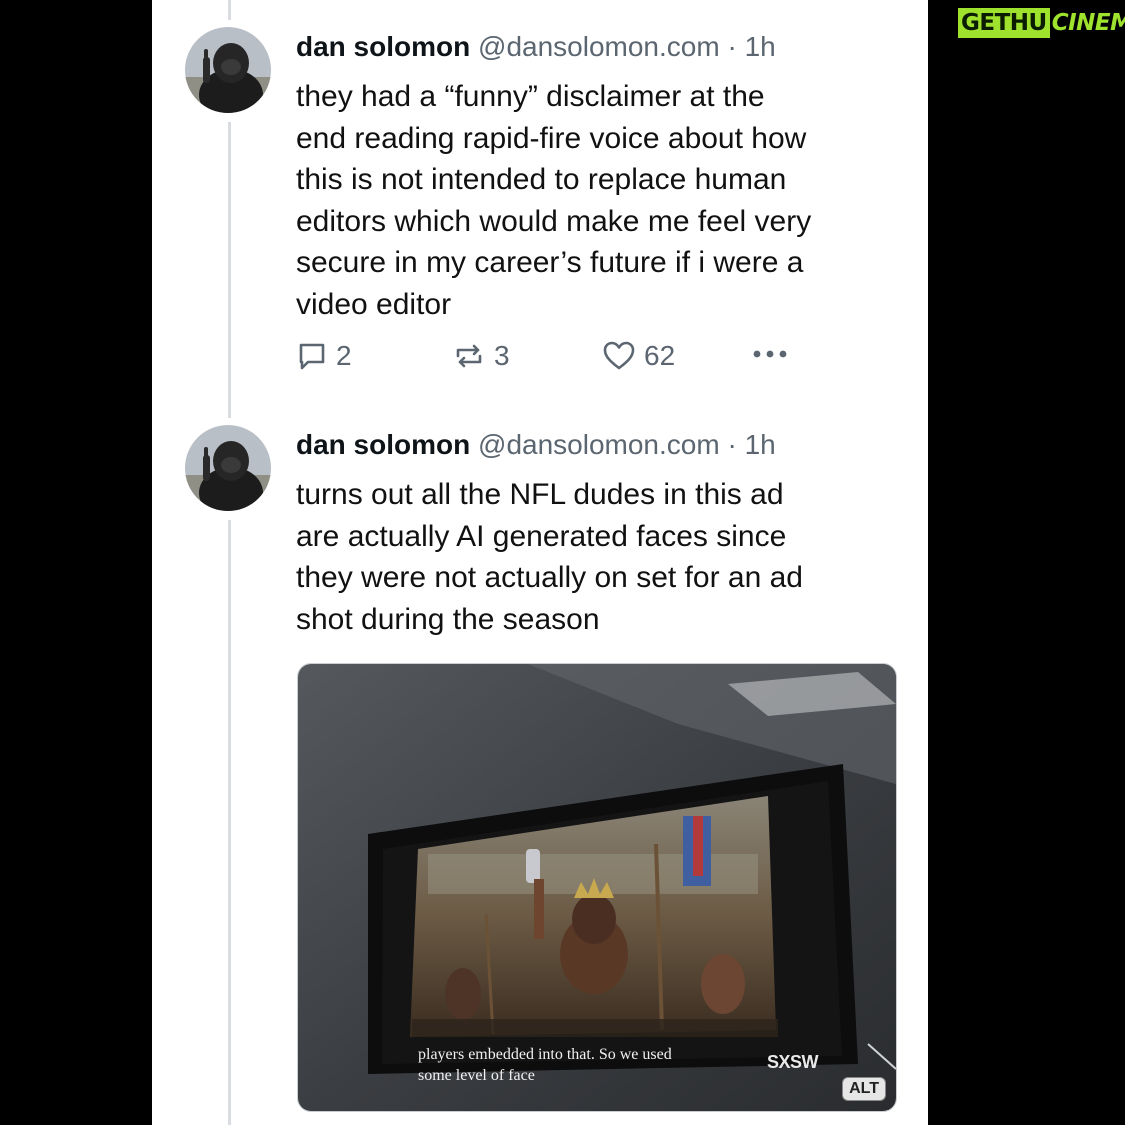 This screenshot has width=1125, height=1125. What do you see at coordinates (619, 355) in the screenshot?
I see `heart-icon` at bounding box center [619, 355].